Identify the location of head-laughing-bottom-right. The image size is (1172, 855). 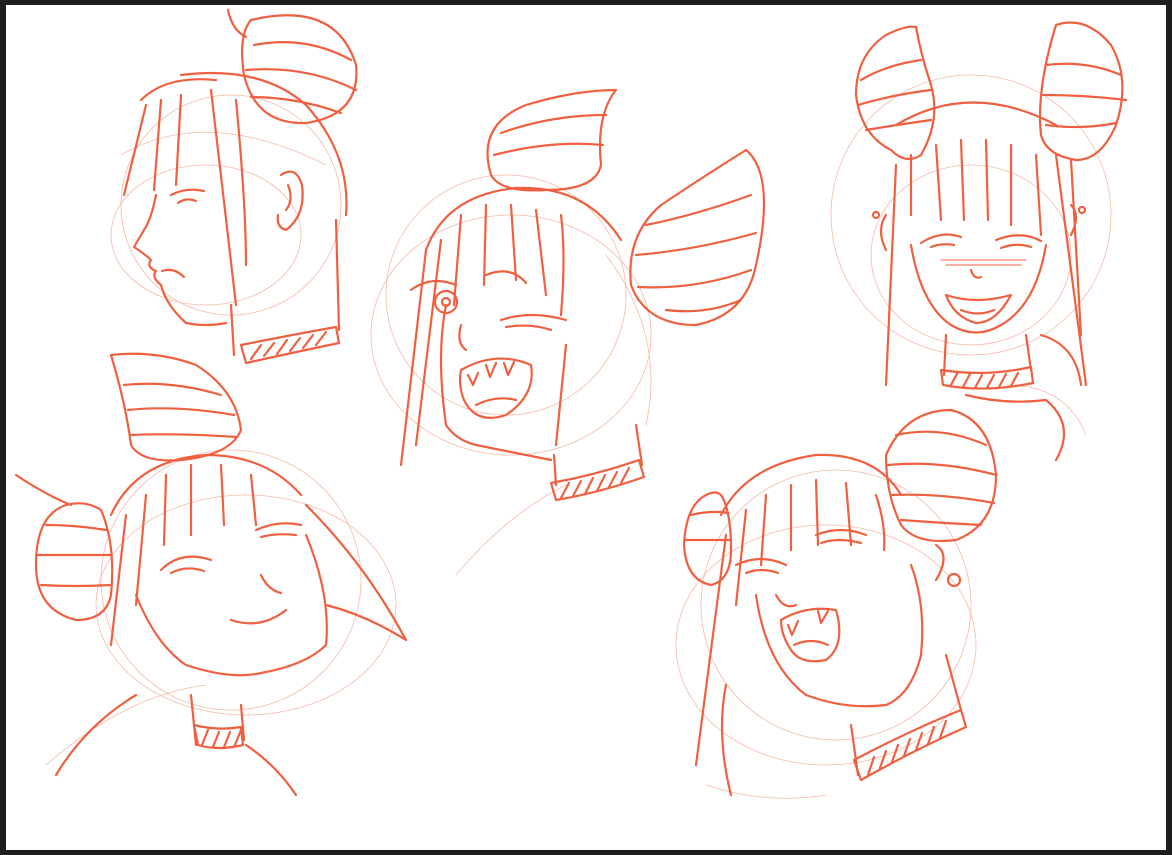
(836, 603).